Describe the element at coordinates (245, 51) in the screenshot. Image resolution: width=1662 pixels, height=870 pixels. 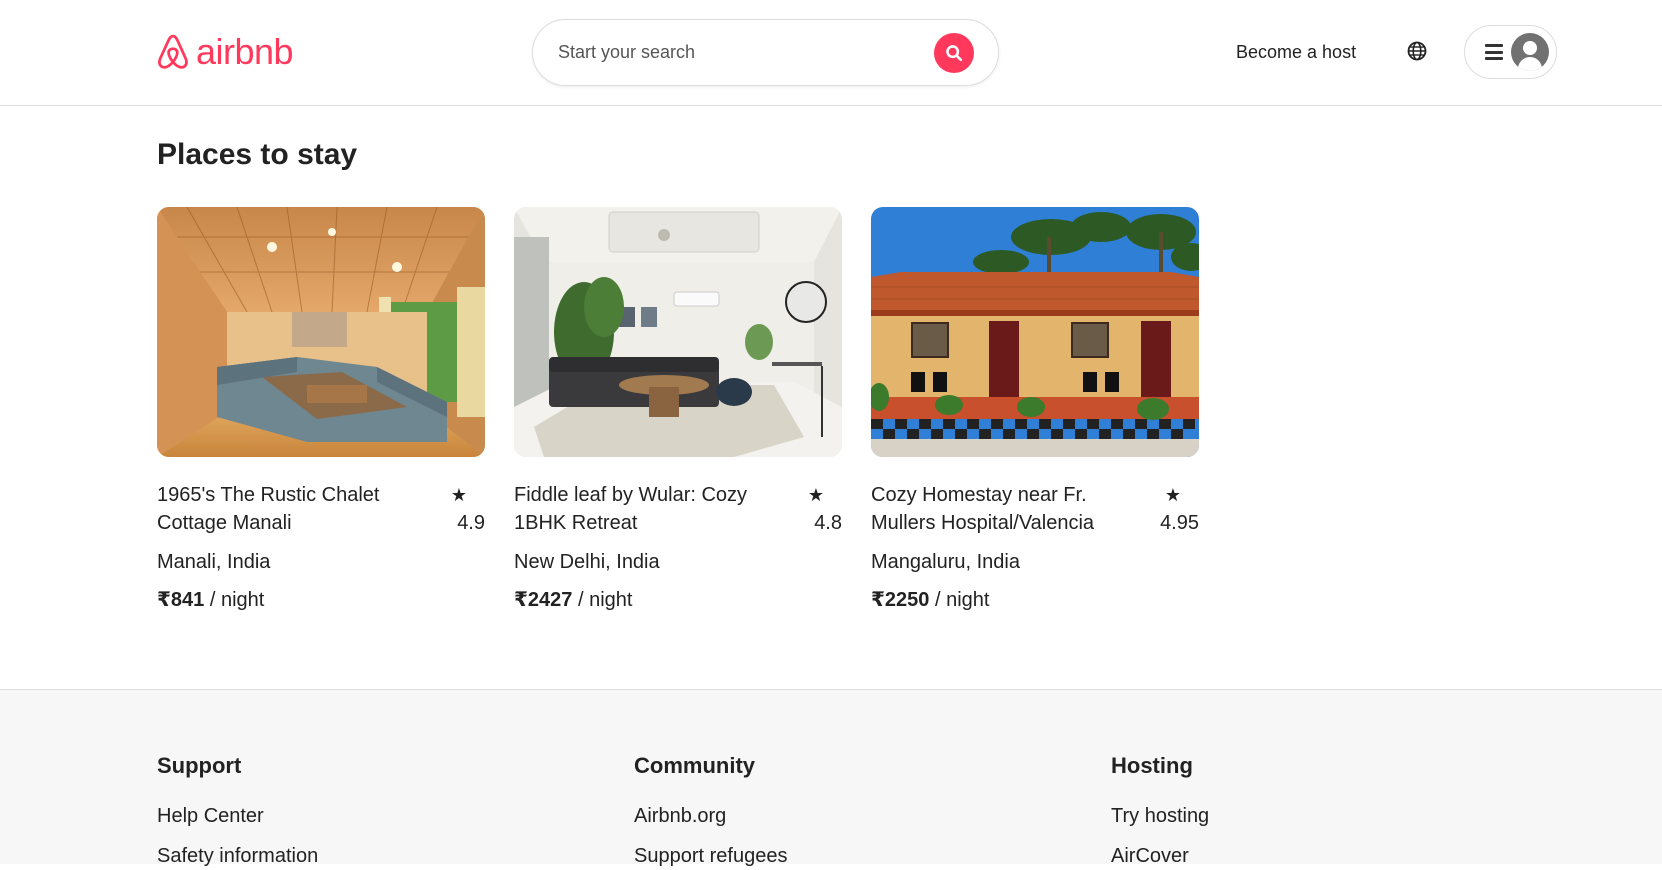
I see `logo-text: airbnb` at that location.